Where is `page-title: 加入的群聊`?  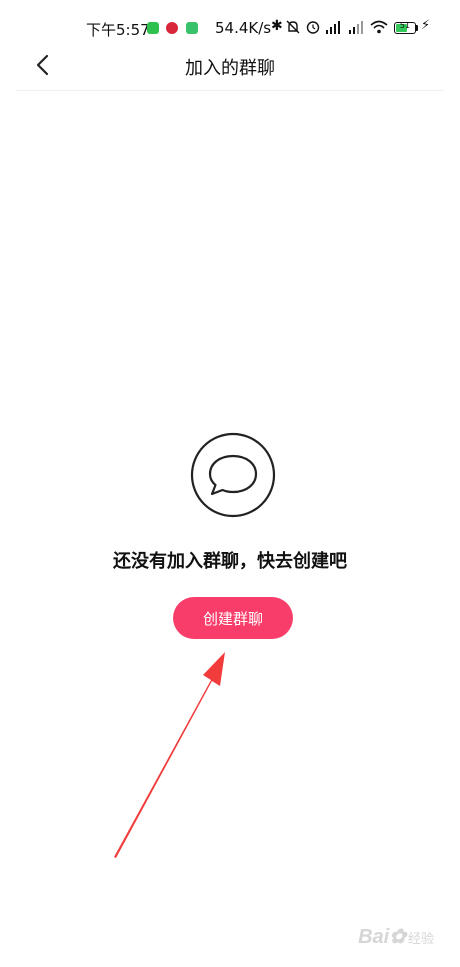 page-title: 加入的群聊 is located at coordinates (230, 68).